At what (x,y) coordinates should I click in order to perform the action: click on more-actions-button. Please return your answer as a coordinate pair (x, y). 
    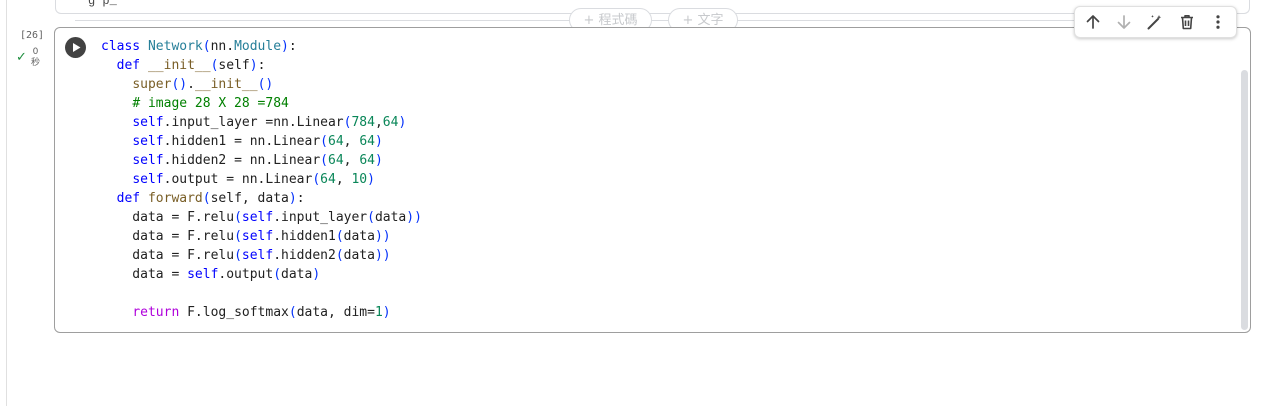
    Looking at the image, I should click on (1218, 22).